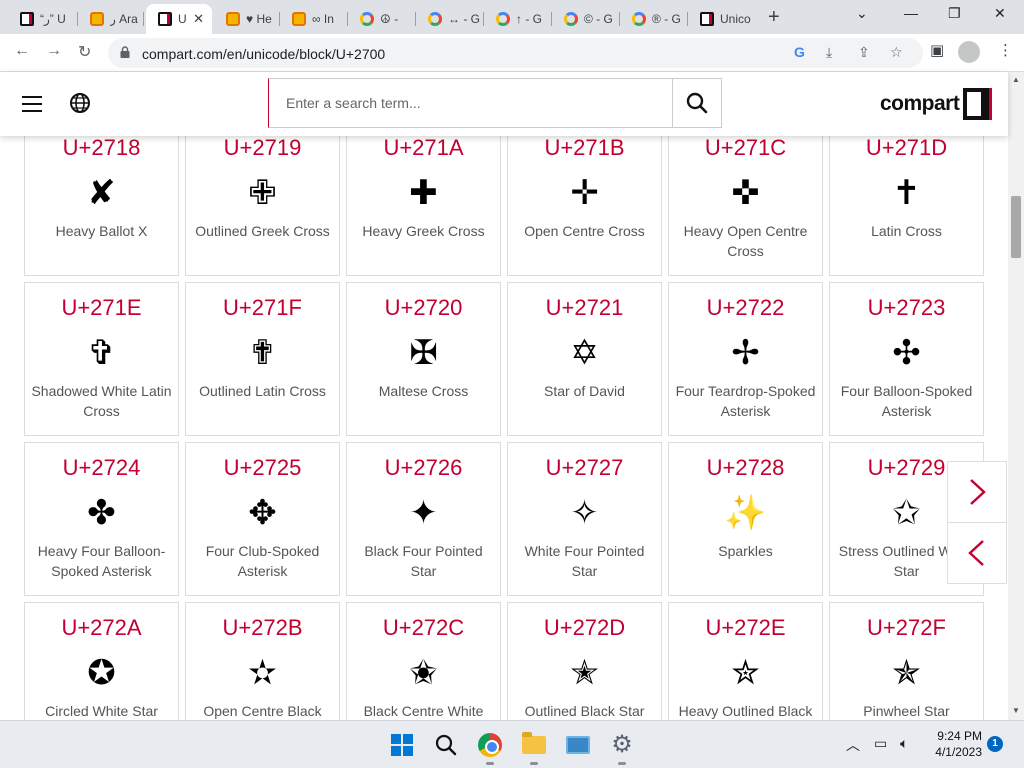  I want to click on browser-tab: Unico, so click(723, 19).